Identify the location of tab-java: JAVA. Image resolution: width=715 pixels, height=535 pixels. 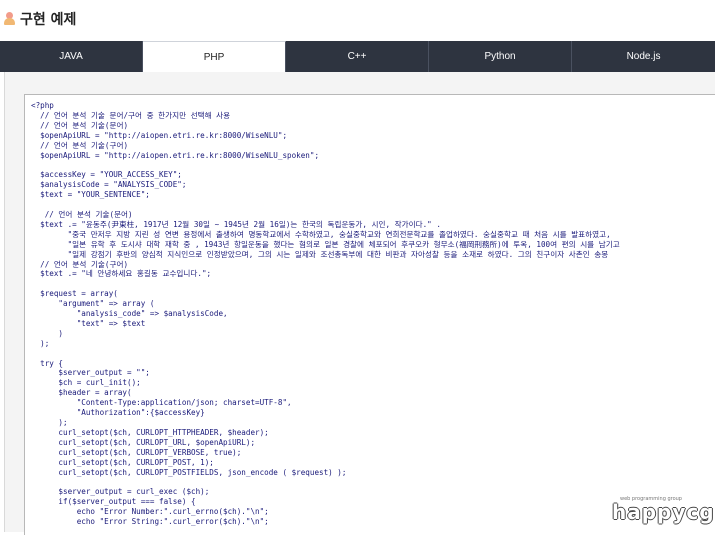
(72, 56).